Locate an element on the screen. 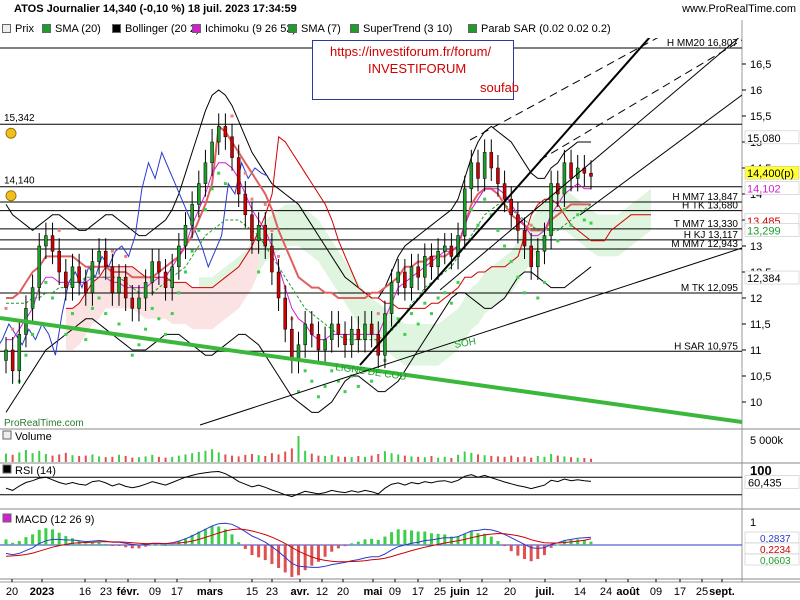  y-tick-label: 11 is located at coordinates (755, 351).